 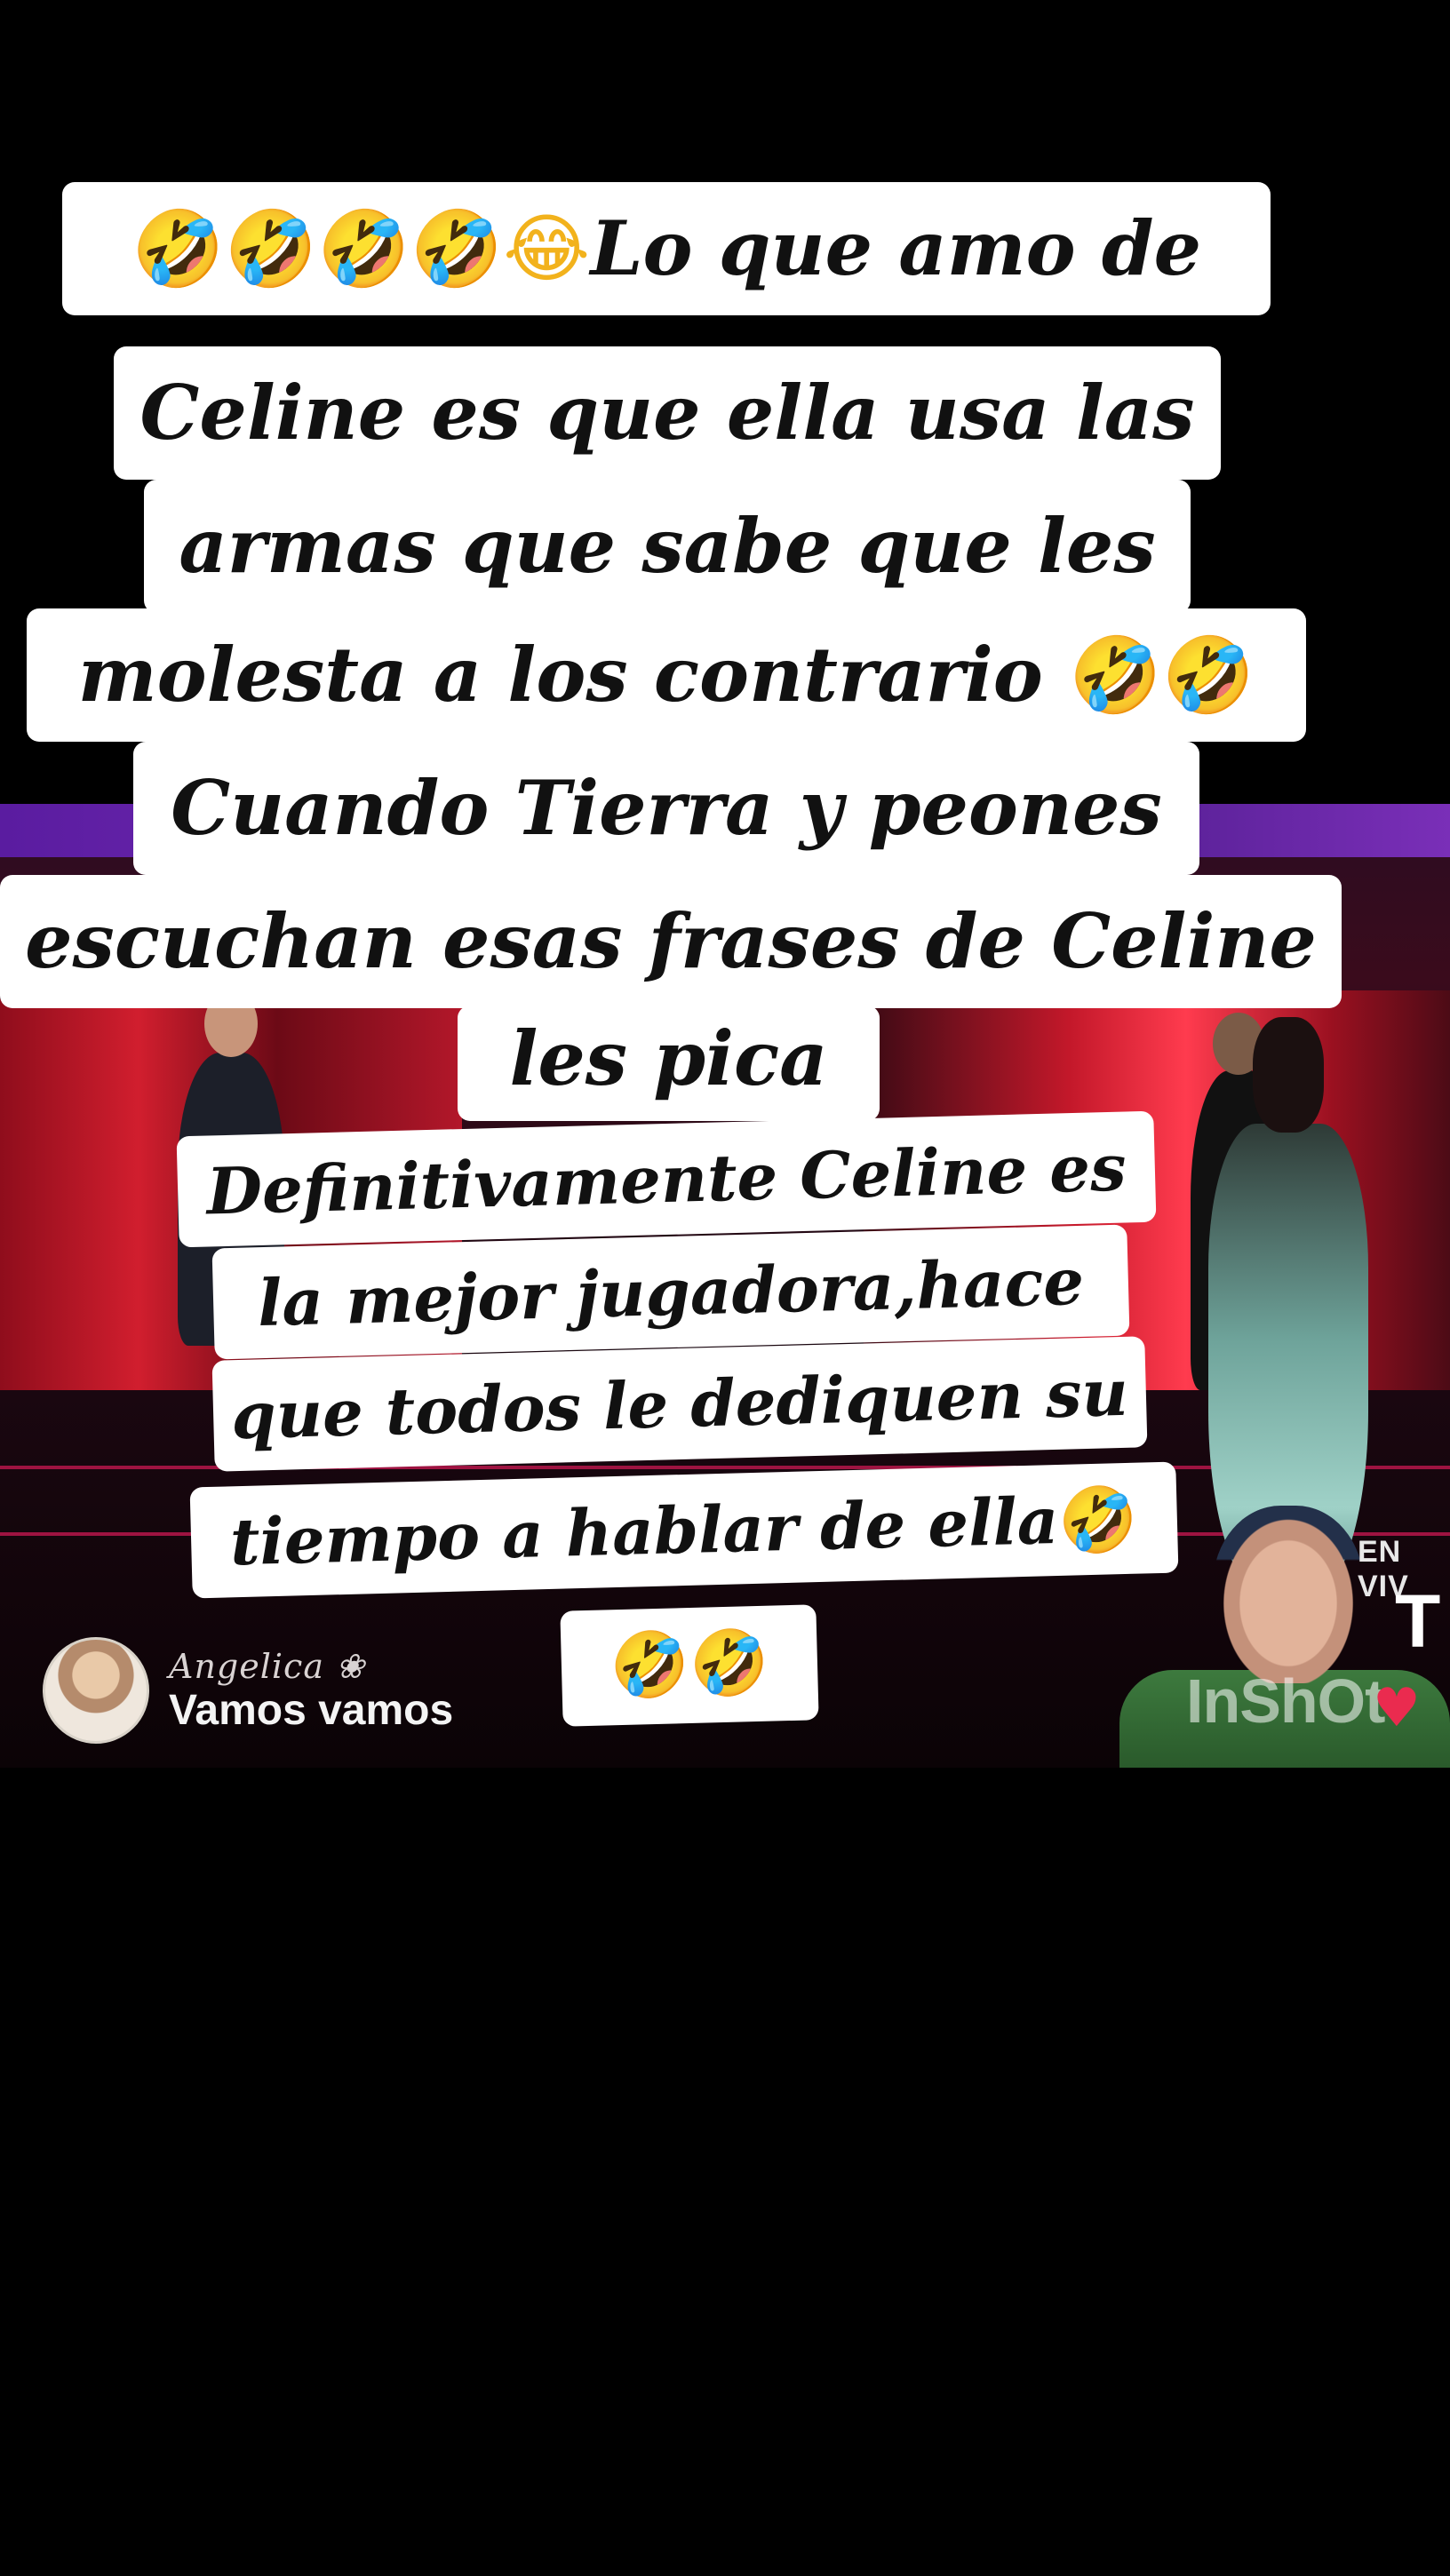 What do you see at coordinates (669, 1063) in the screenshot?
I see `caption-line: les pica` at bounding box center [669, 1063].